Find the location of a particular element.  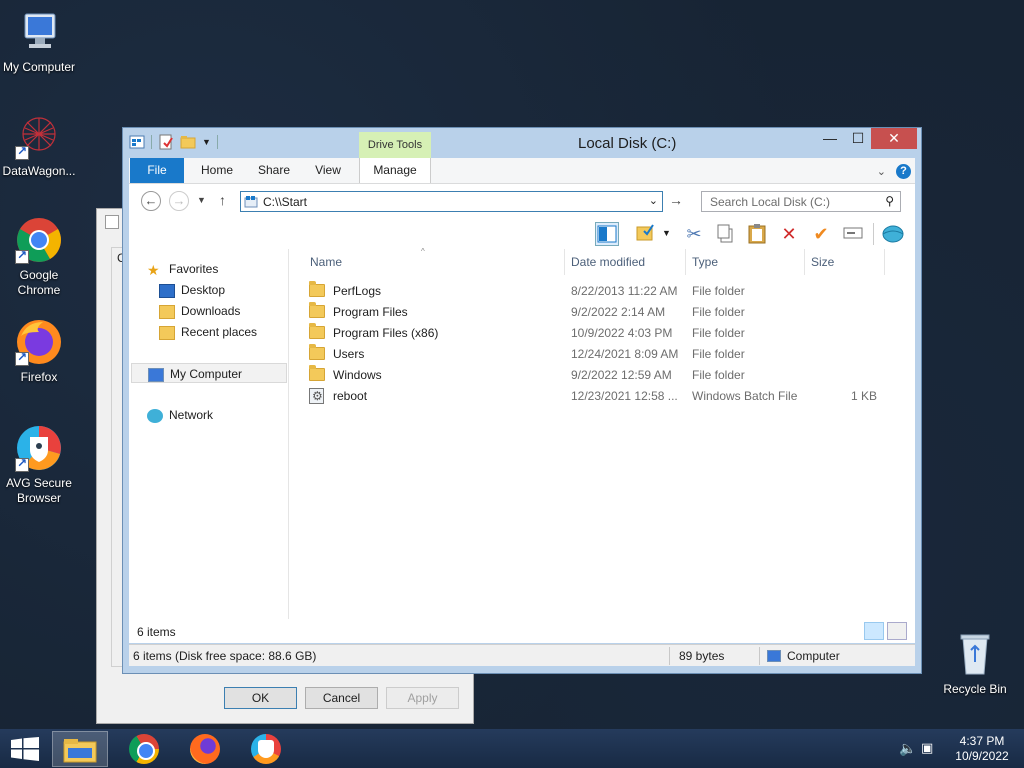

nav-recent-places: Recent places is located at coordinates (208, 332).